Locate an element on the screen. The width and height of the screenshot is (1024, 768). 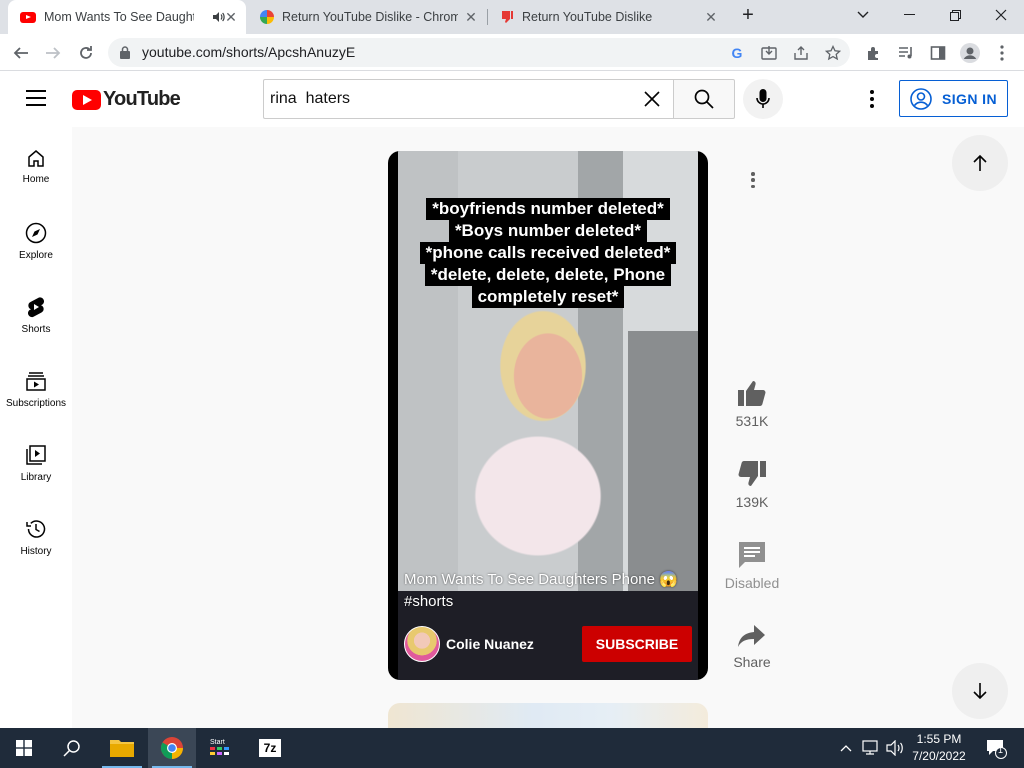
sidebar-item-label: History is located at coordinates (36, 551).